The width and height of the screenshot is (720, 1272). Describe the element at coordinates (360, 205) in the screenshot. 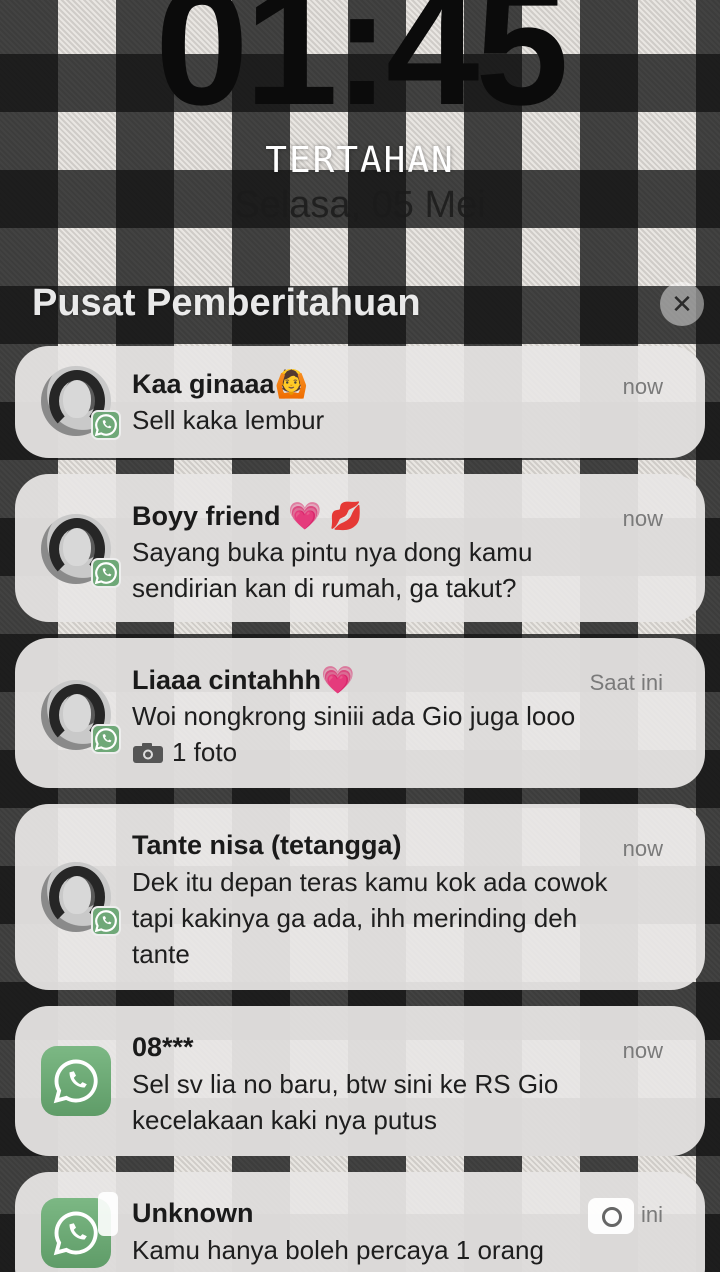

I see `lock-screen-date: Selasa, 05 Mei` at that location.